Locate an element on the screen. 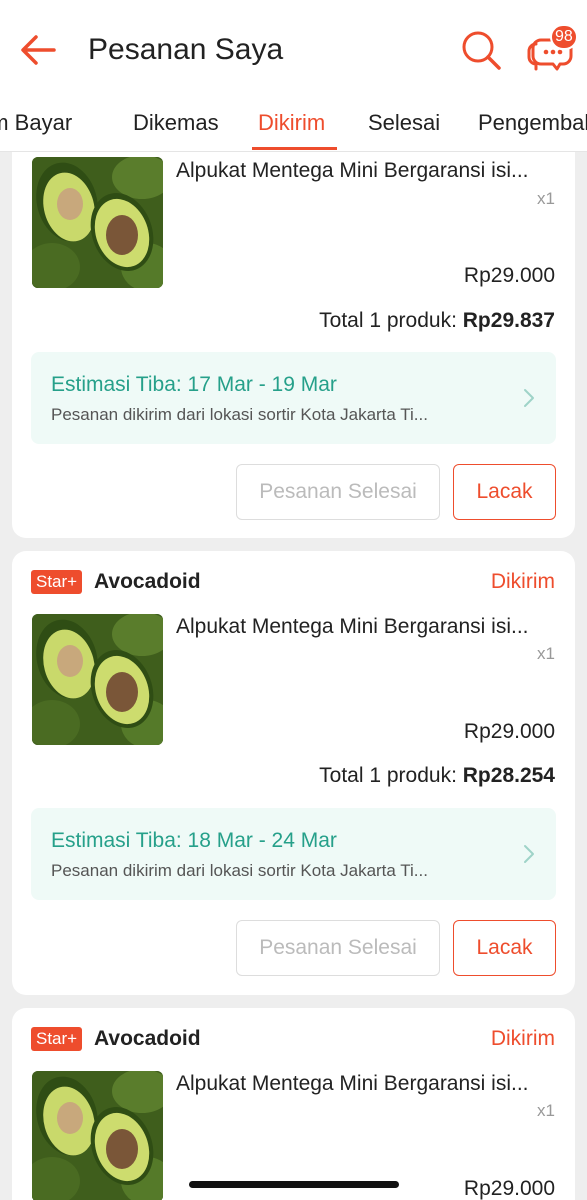 This screenshot has width=587, height=1200. back-arrow-icon is located at coordinates (38, 50).